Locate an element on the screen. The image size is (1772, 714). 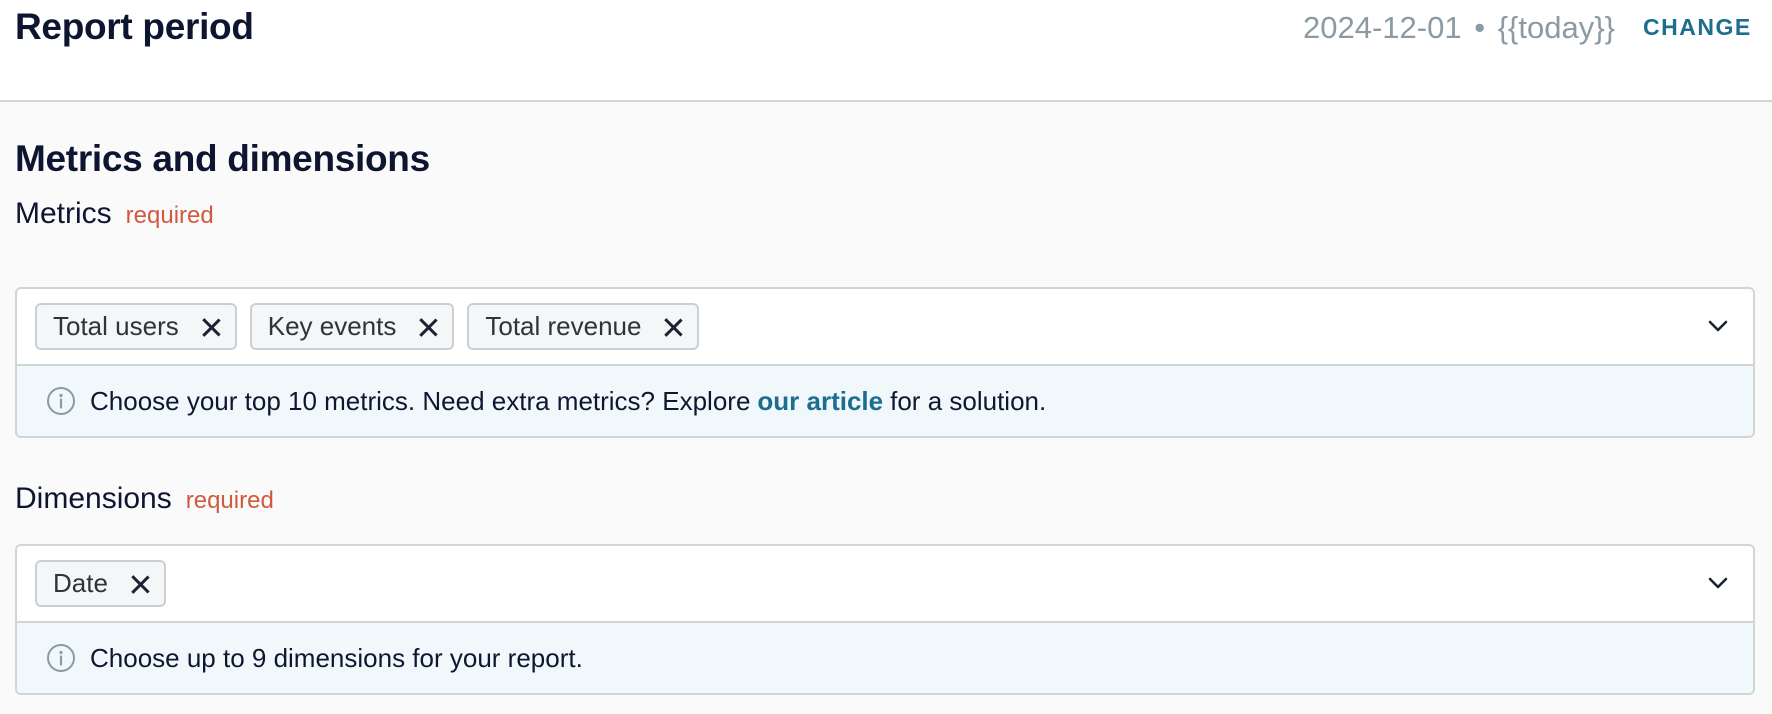
dimensions-label-row: Dimensions required is located at coordinates (144, 499).